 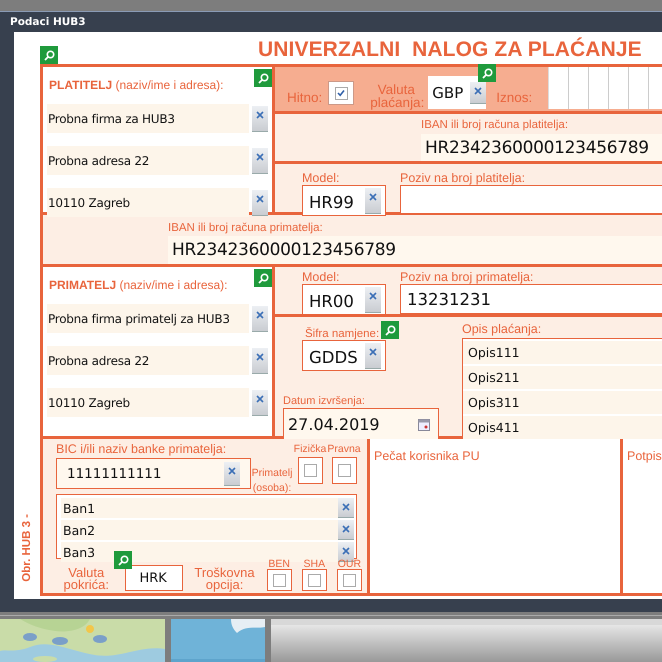 I want to click on section-label: PRIMATELJ (naziv/ime i adresa):, so click(x=138, y=285).